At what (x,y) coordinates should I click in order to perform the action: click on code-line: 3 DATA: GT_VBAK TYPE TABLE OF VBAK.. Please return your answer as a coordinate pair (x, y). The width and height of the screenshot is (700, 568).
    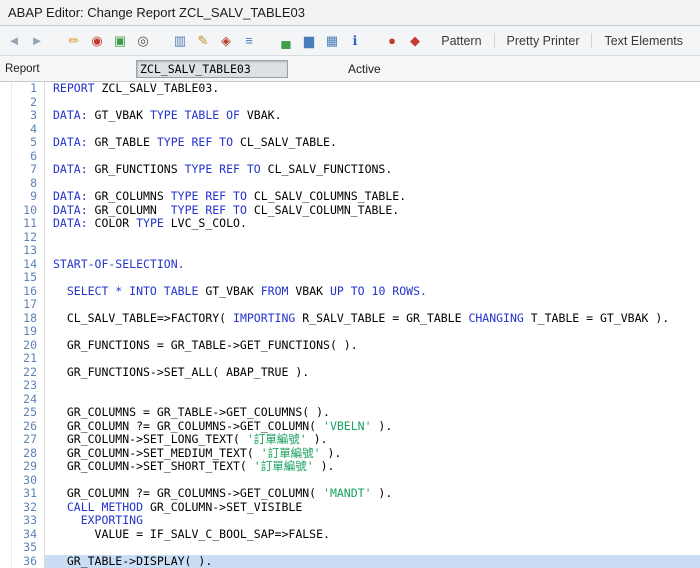
    Looking at the image, I should click on (350, 115).